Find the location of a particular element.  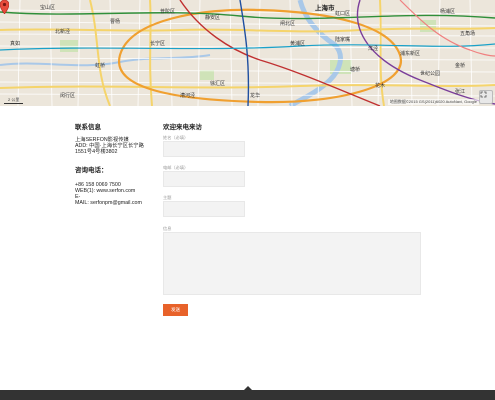

map-district-label: 洋泾 is located at coordinates (373, 49).